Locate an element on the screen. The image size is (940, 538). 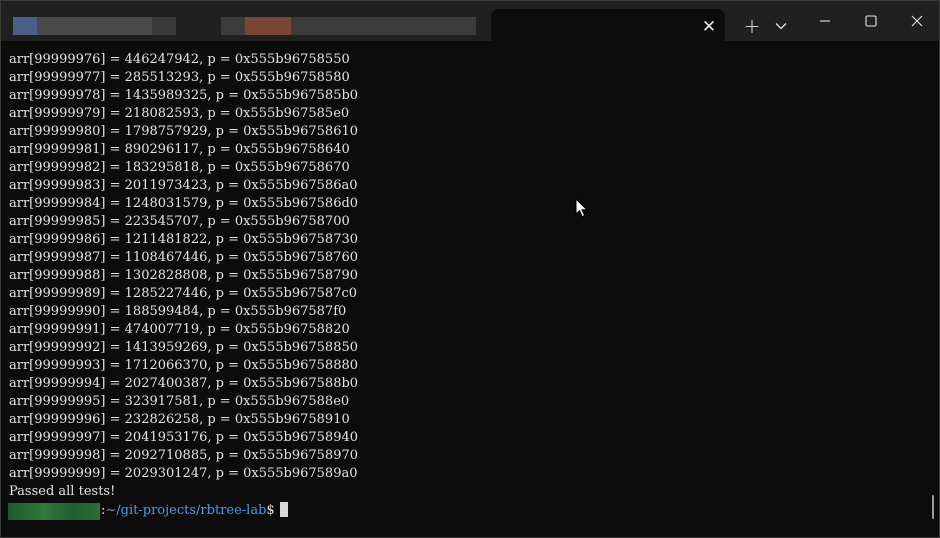
mouse-pointer-icon is located at coordinates (581, 208).